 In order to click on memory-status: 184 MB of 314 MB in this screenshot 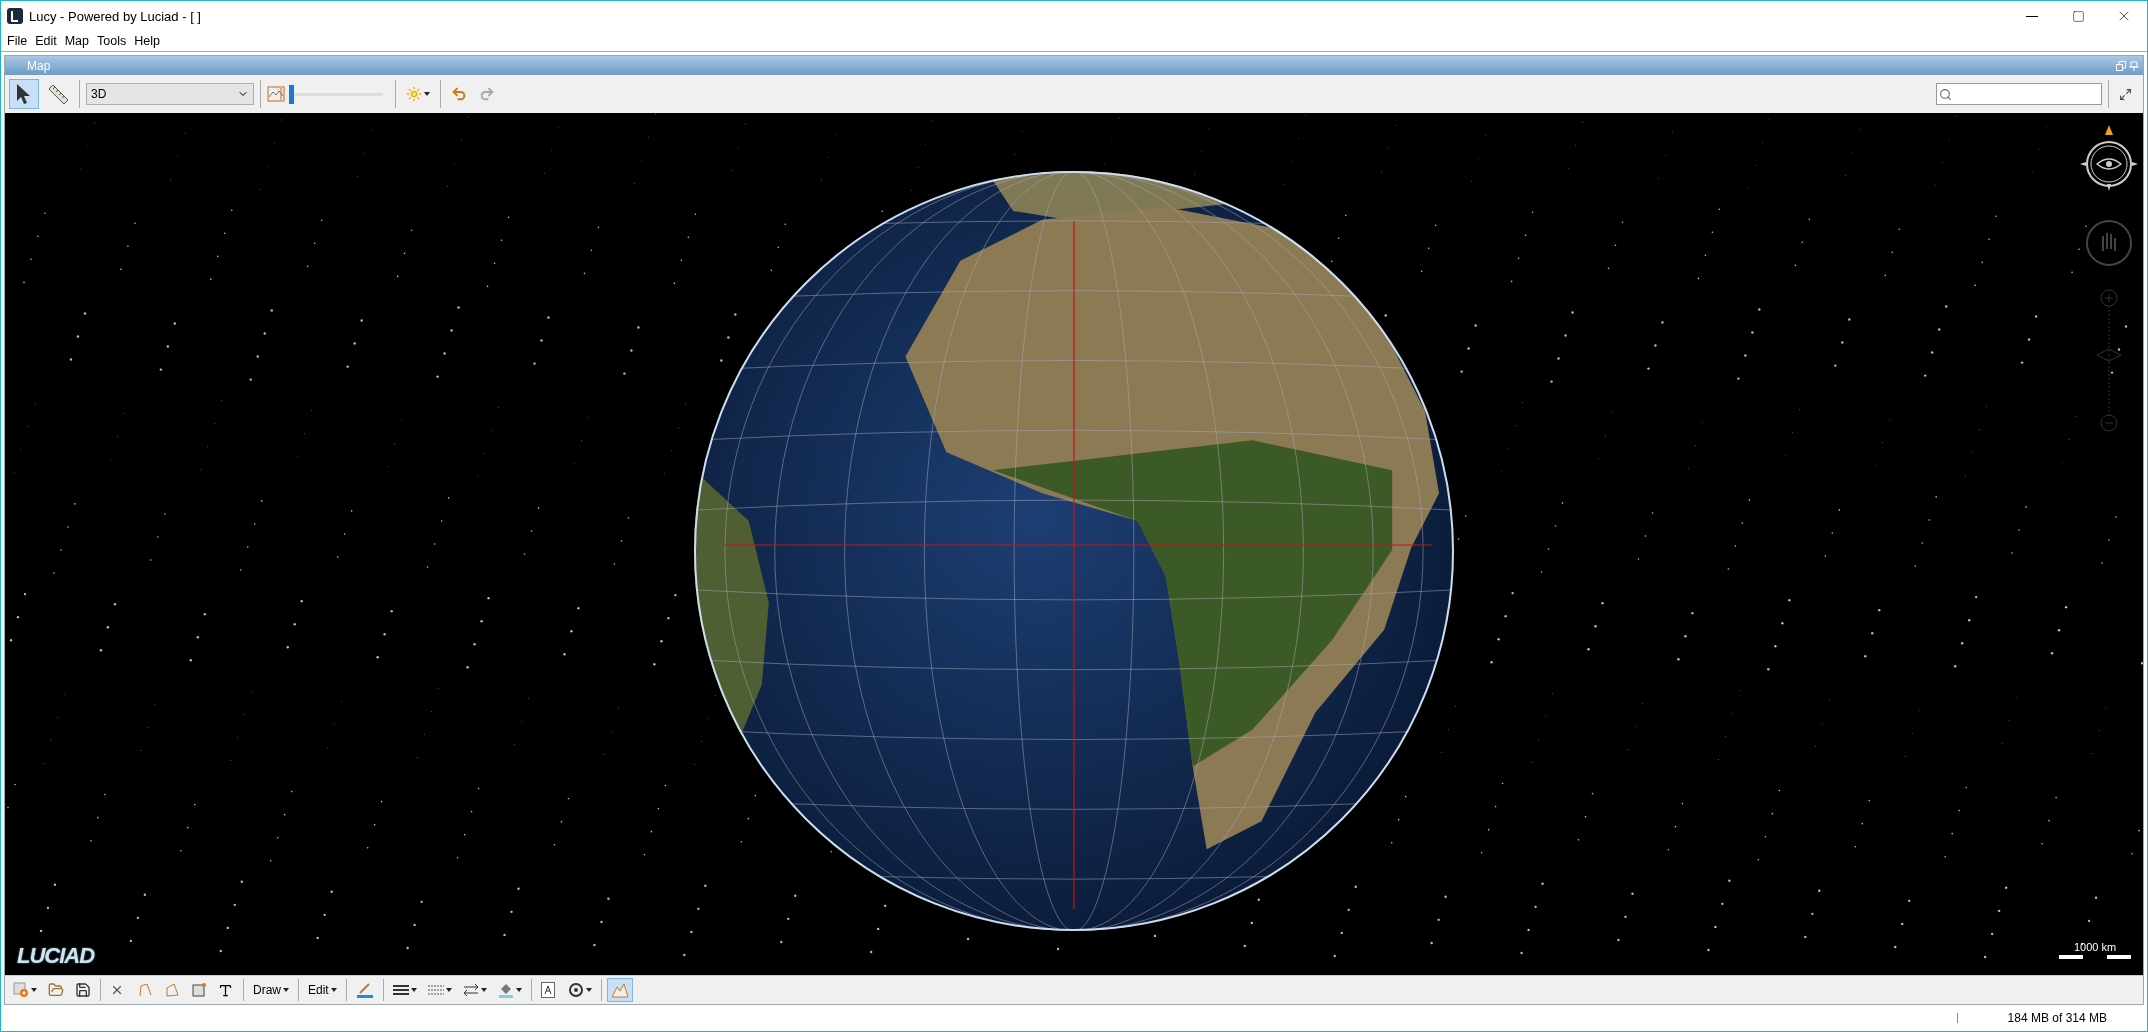, I will do `click(2057, 1018)`.